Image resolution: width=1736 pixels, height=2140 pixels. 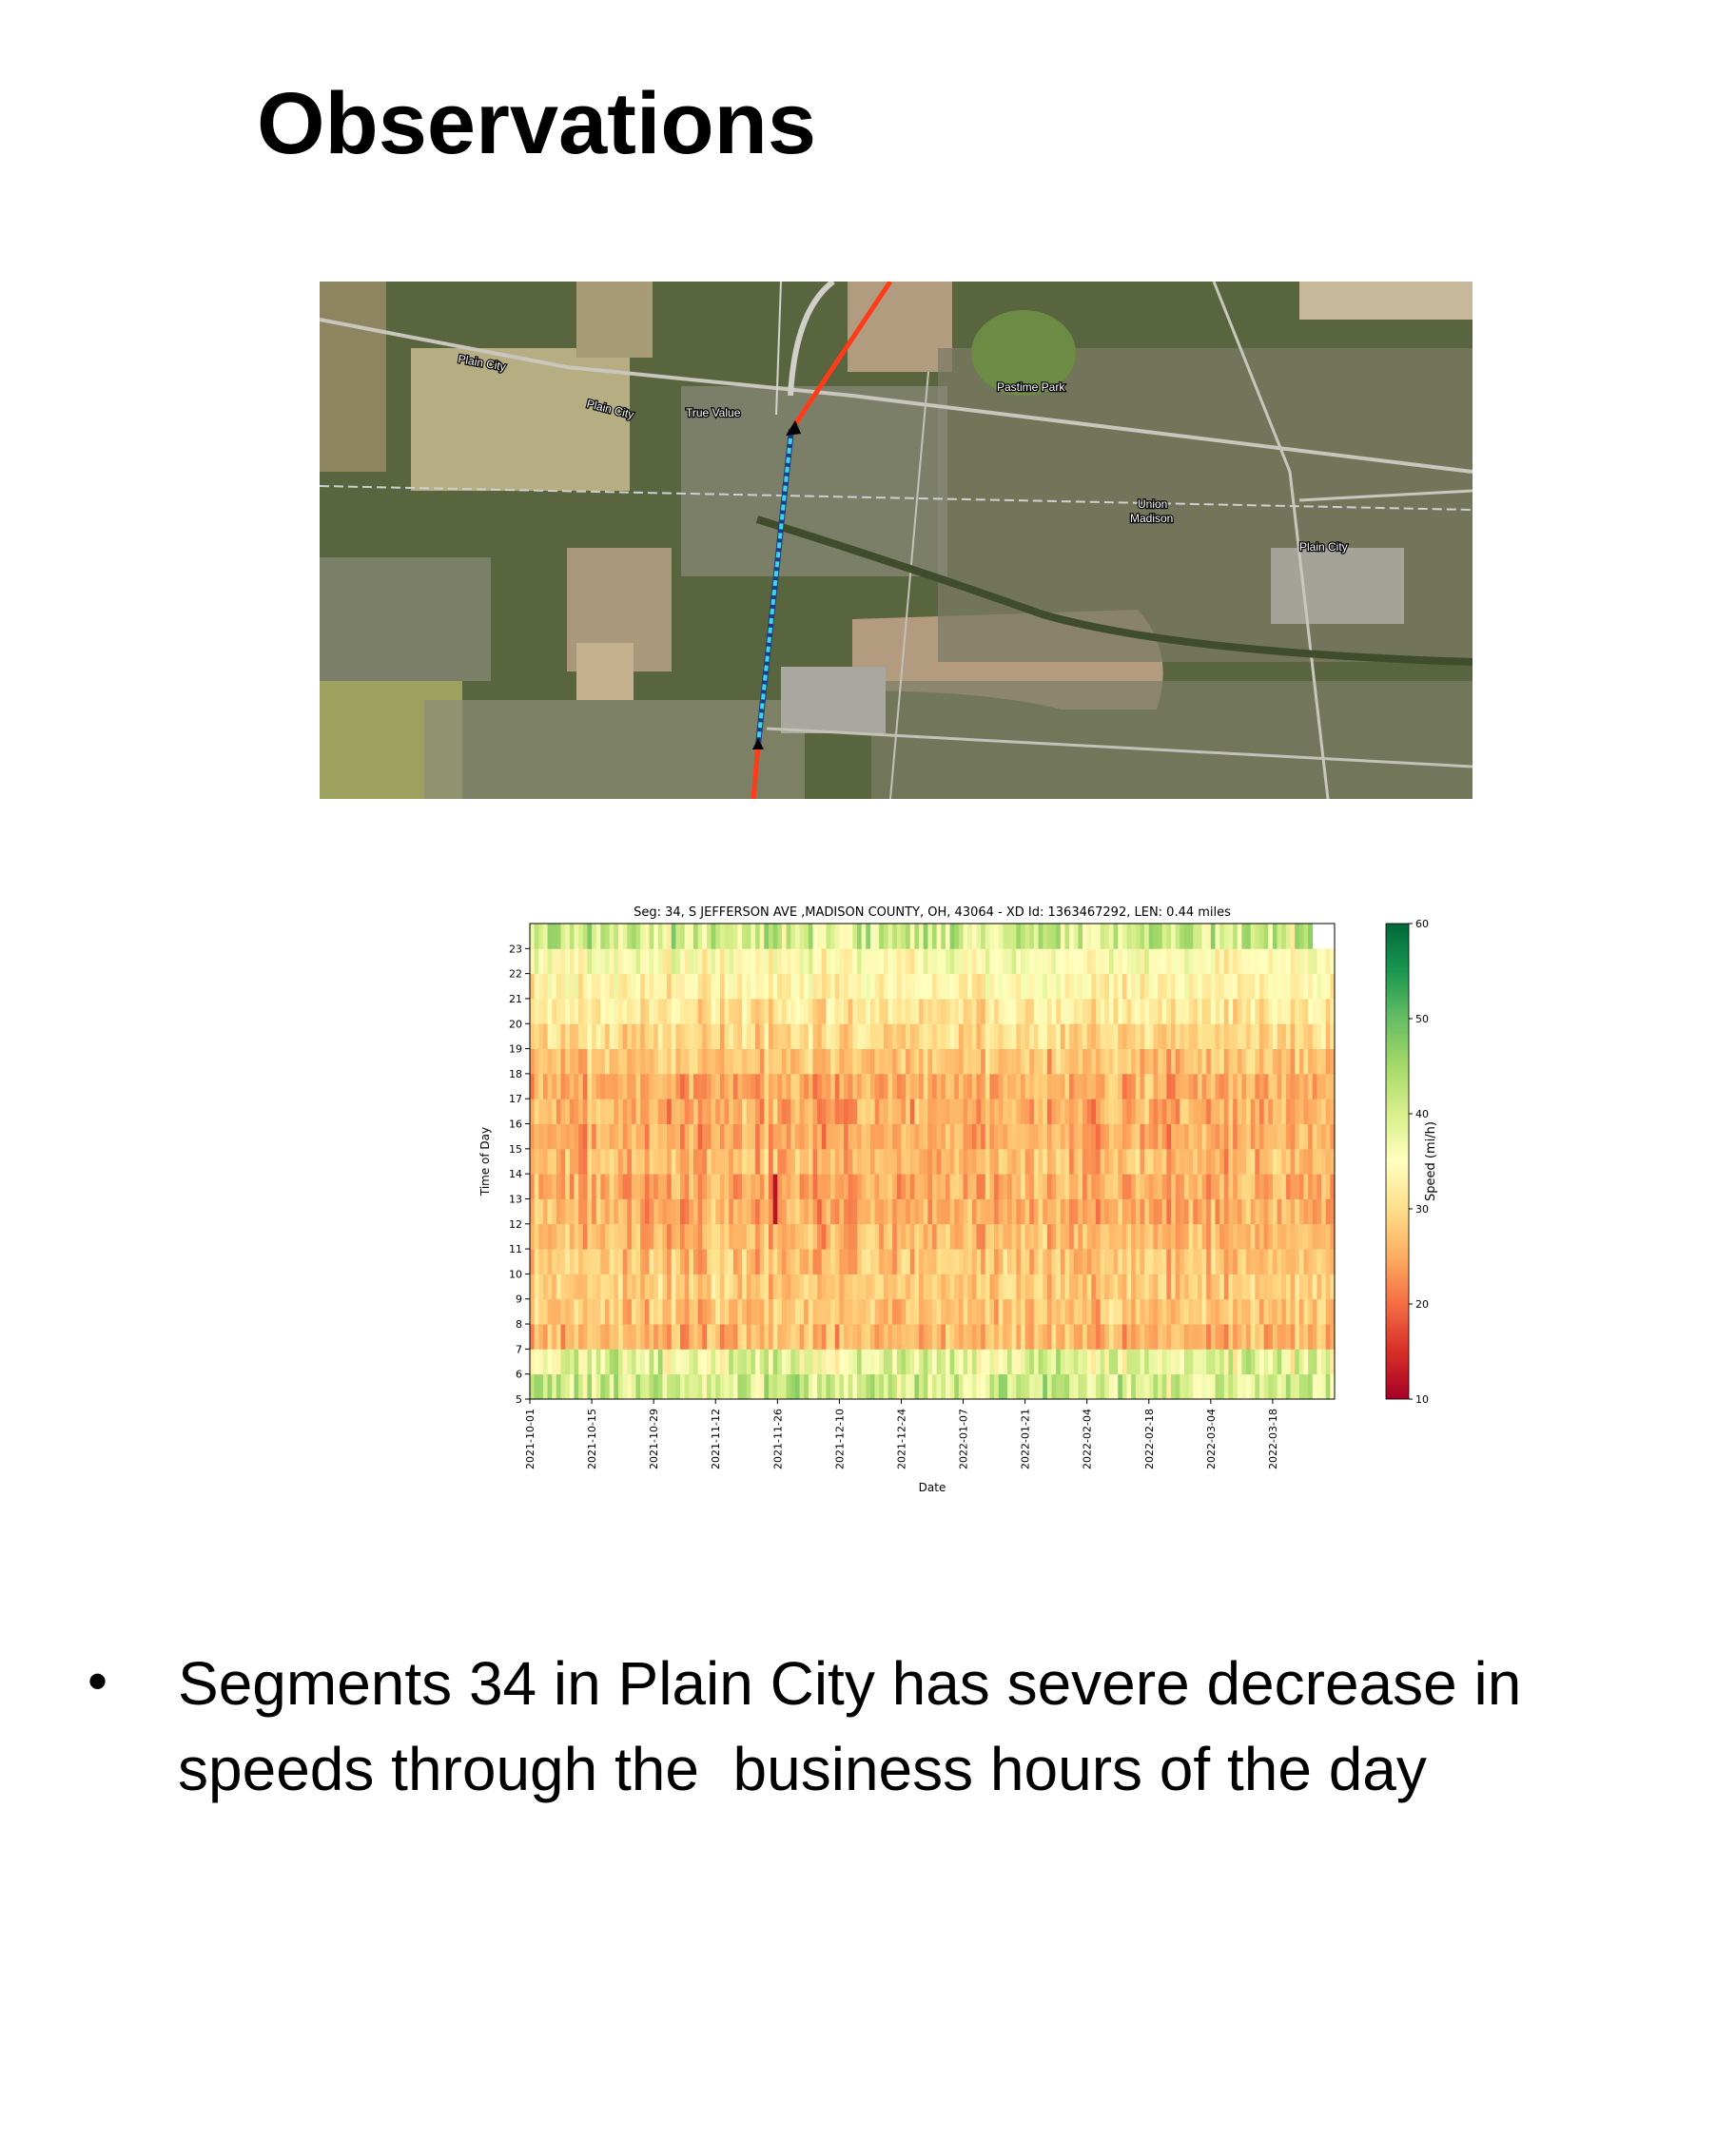 What do you see at coordinates (933, 1487) in the screenshot?
I see `x-axis-label: Date` at bounding box center [933, 1487].